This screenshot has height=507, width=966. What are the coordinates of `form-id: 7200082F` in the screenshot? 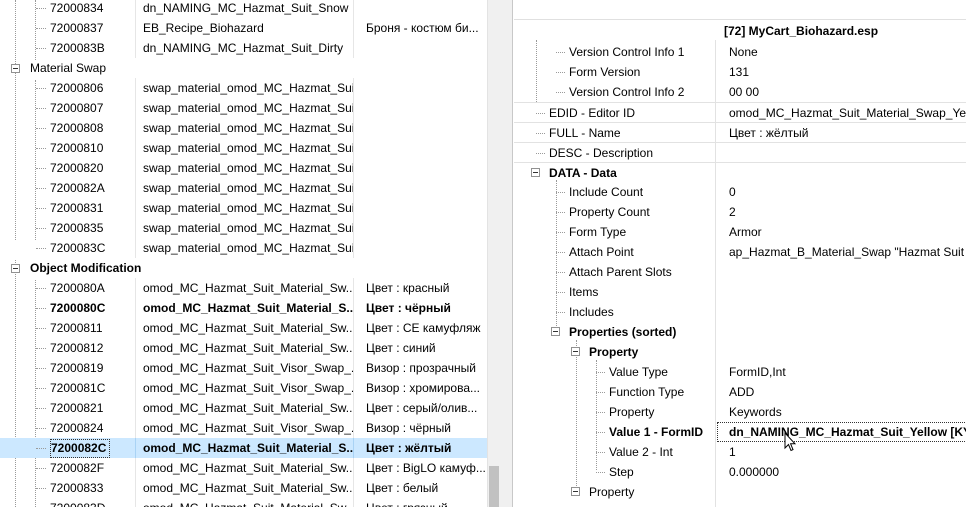 It's located at (77, 468).